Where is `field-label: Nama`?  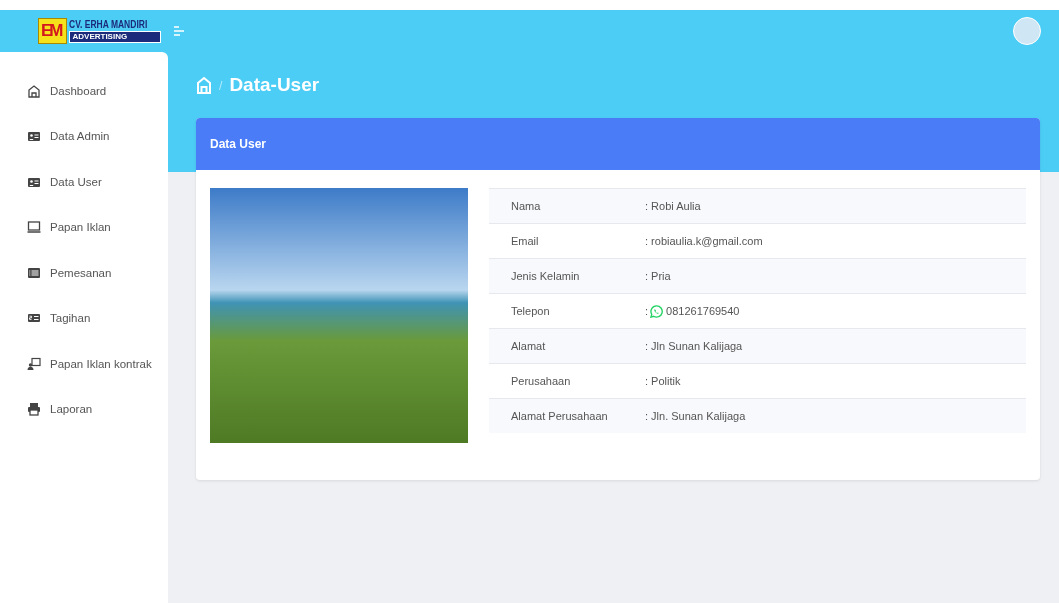 field-label: Nama is located at coordinates (526, 206).